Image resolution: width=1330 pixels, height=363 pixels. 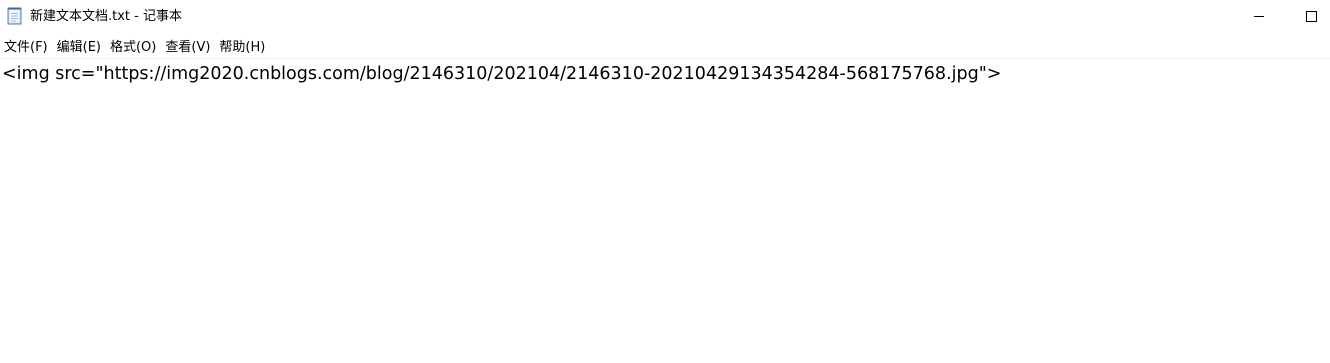 I want to click on notepad-icon, so click(x=15, y=16).